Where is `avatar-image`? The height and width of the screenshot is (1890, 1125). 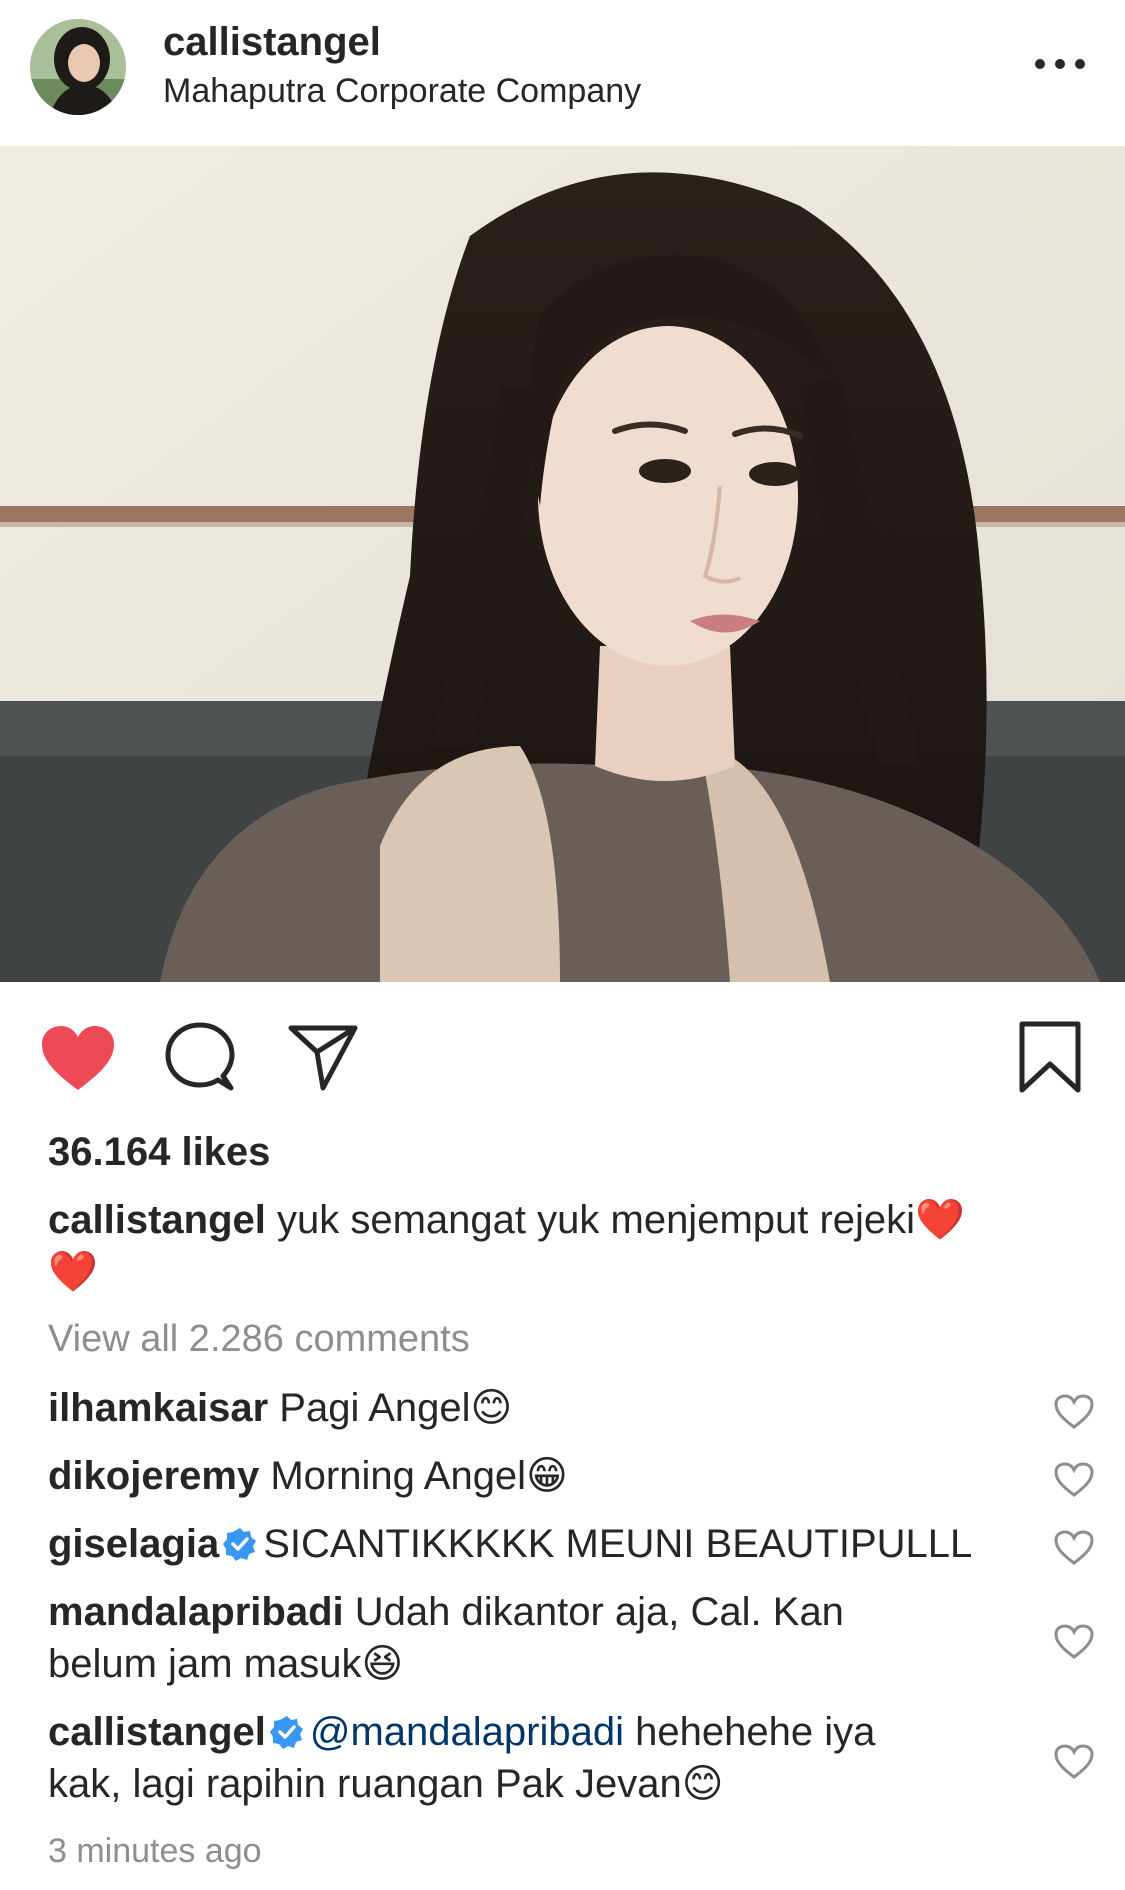
avatar-image is located at coordinates (78, 67).